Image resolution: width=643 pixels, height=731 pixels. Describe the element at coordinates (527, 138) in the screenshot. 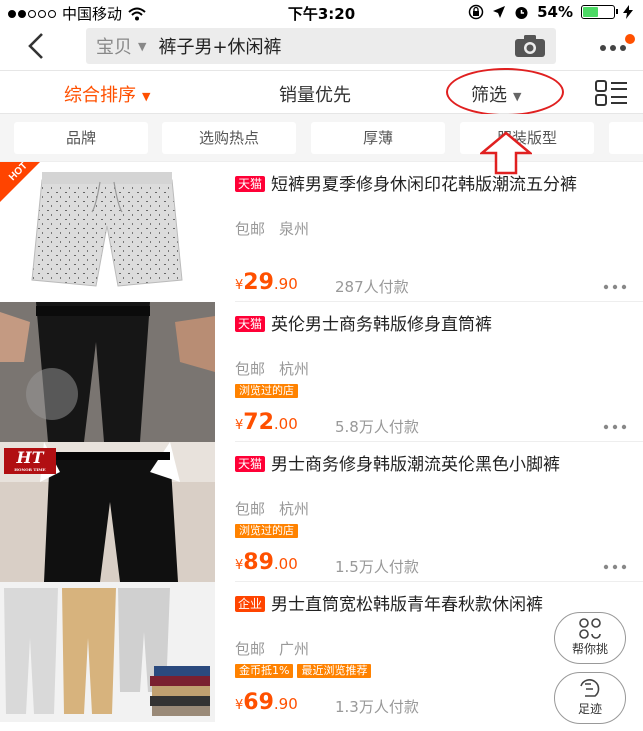

I see `chip-fit: 服装版型` at that location.